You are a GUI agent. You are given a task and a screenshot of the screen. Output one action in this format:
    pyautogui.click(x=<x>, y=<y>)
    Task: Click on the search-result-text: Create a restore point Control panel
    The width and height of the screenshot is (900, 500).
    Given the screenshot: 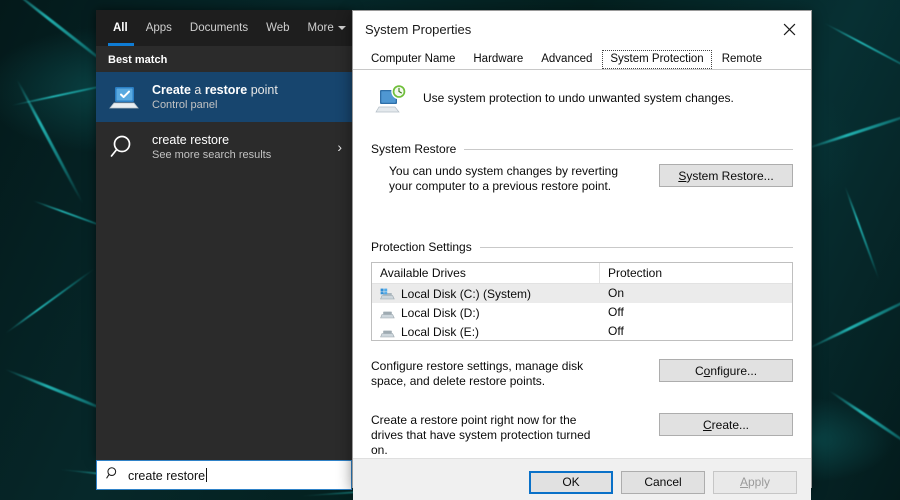 What is the action you would take?
    pyautogui.click(x=247, y=97)
    